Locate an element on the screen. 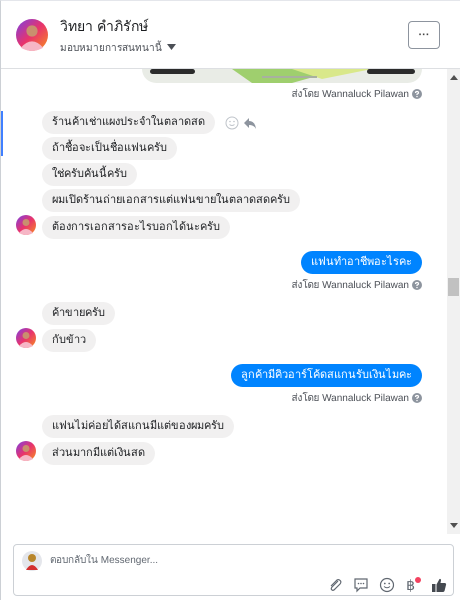 This screenshot has width=460, height=600. thumbs-up-icon is located at coordinates (439, 585).